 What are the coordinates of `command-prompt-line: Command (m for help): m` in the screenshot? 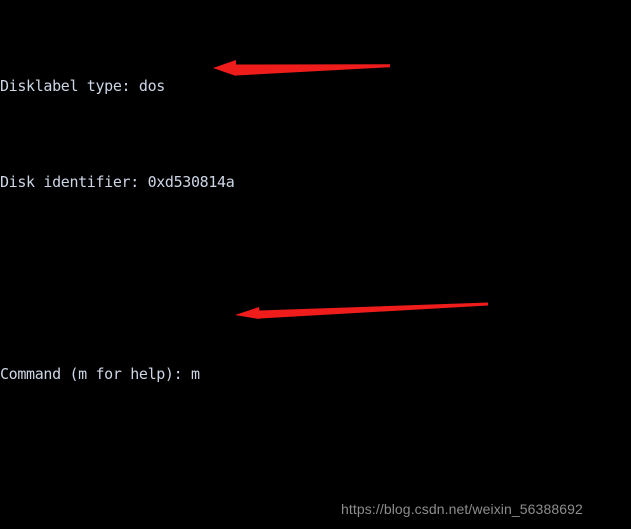 It's located at (315, 374).